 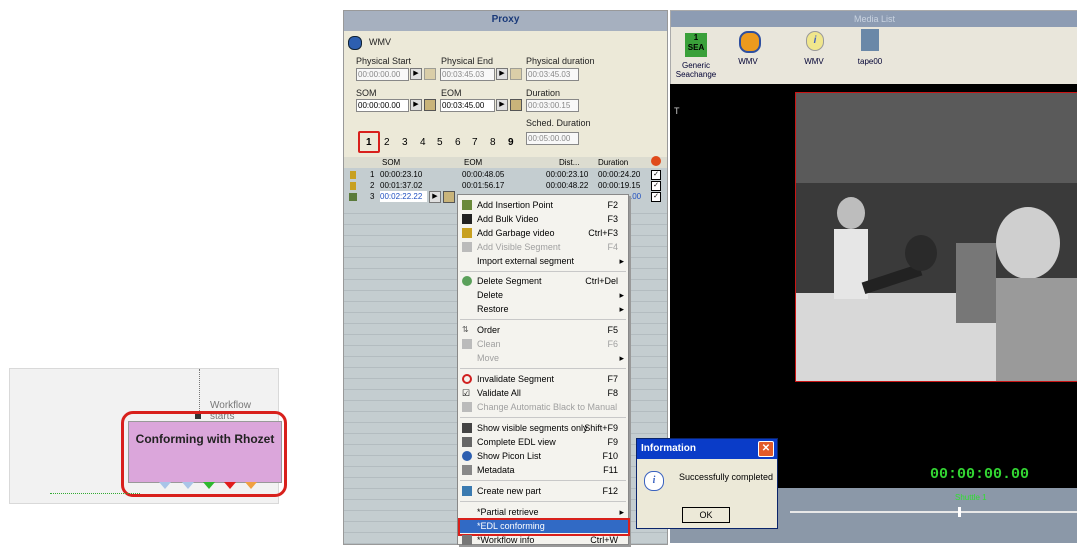 I want to click on menu-item-label: Move, so click(x=488, y=358).